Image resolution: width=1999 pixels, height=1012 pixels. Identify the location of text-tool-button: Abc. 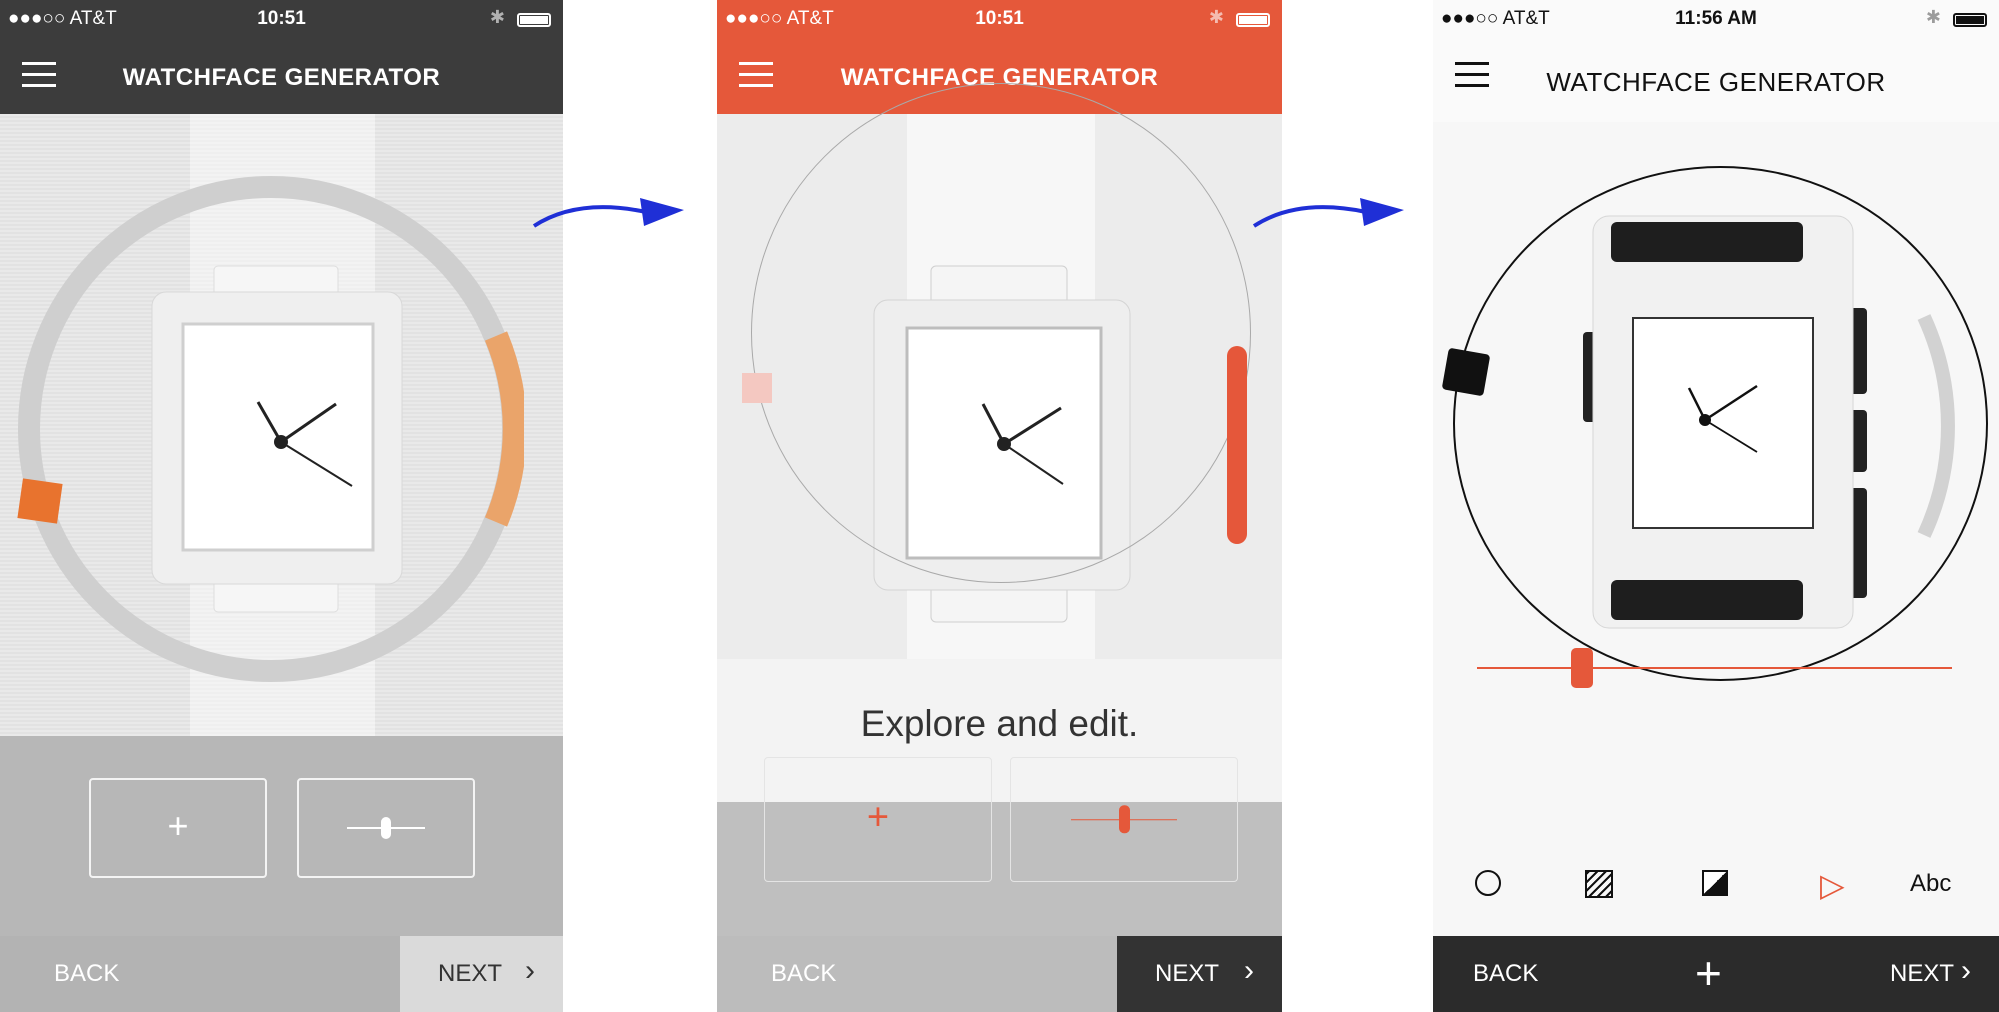
(1930, 884).